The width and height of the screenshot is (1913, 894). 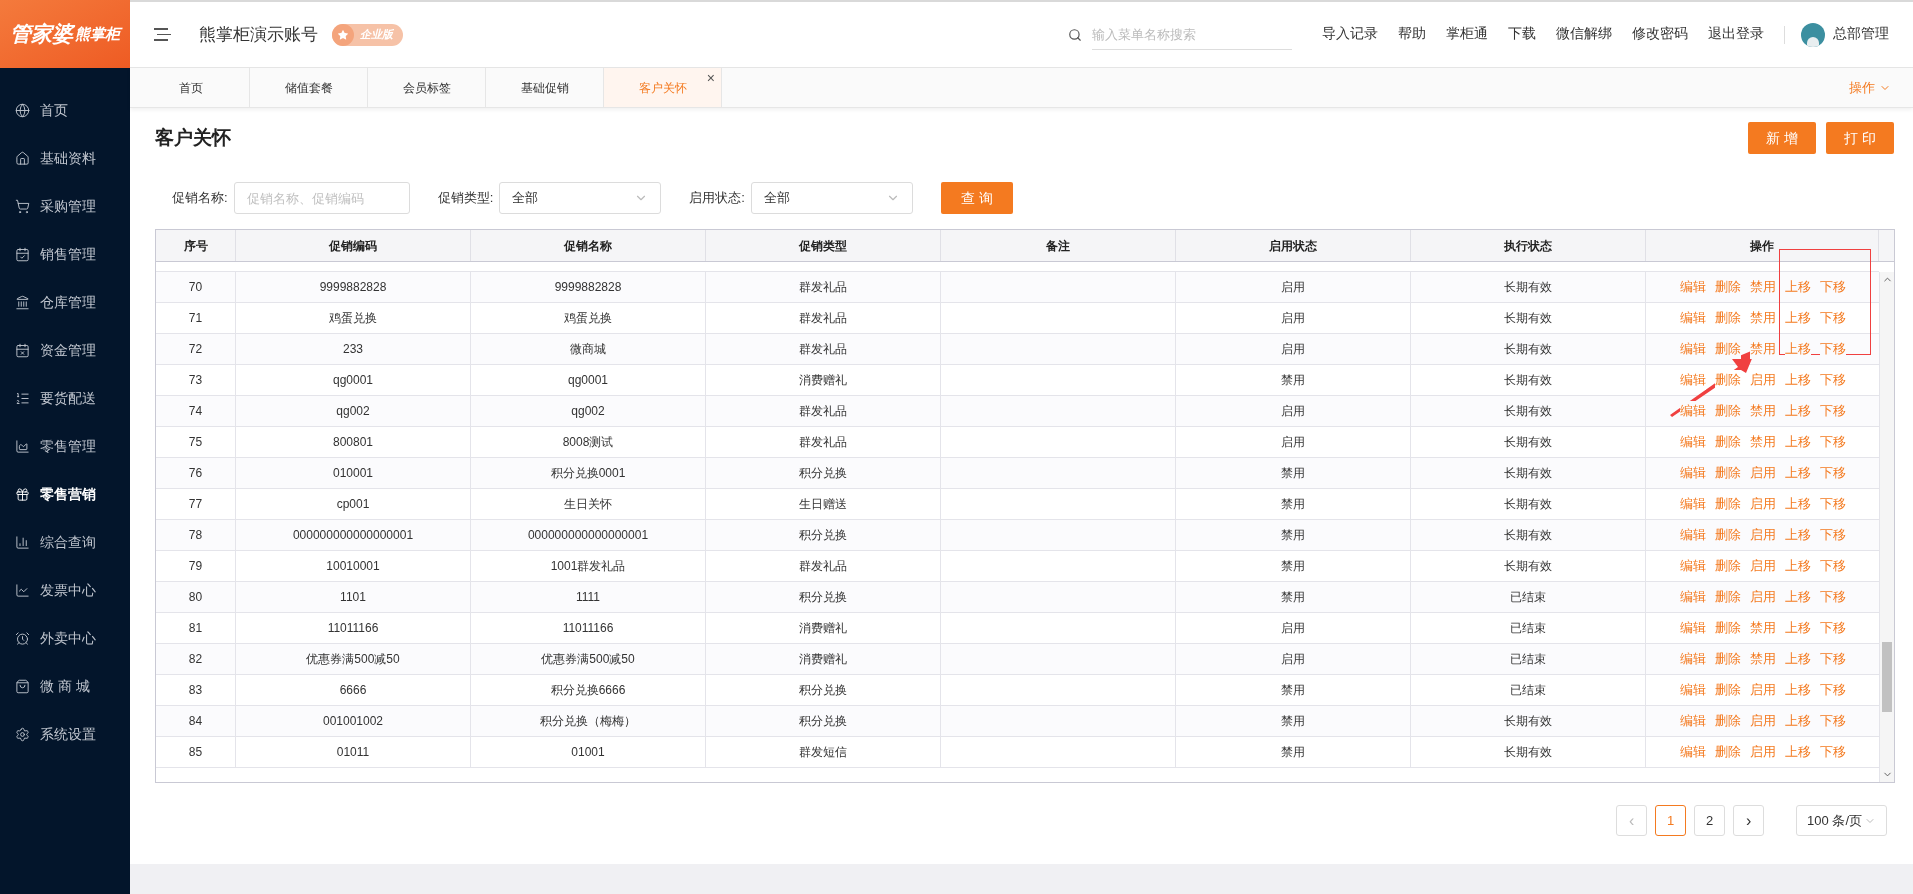 What do you see at coordinates (1075, 34) in the screenshot?
I see `search-icon` at bounding box center [1075, 34].